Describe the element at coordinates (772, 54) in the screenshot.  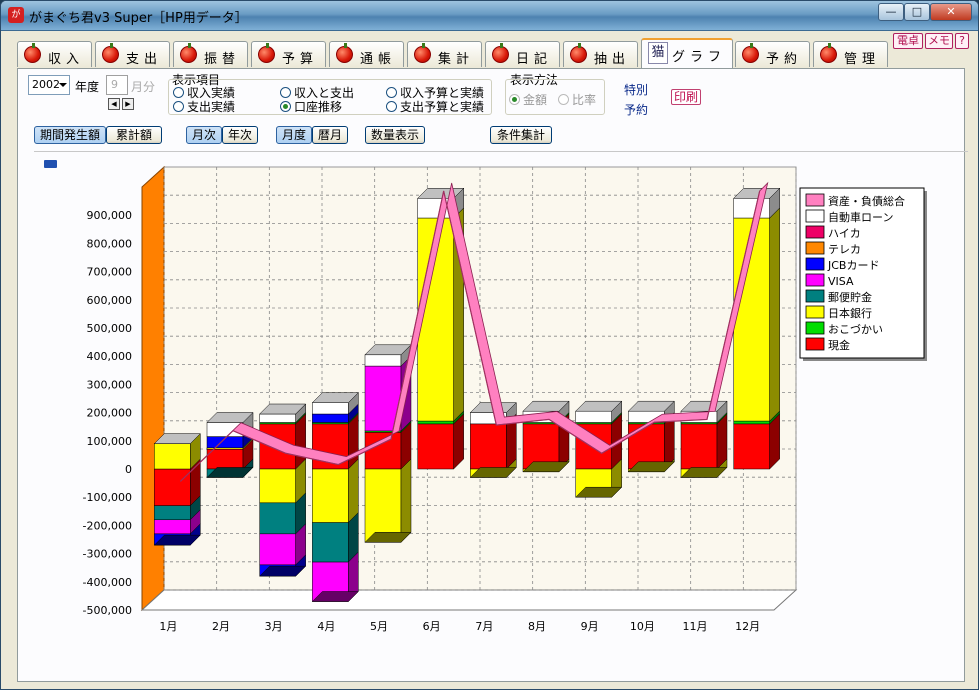
I see `tab-9: 予約` at that location.